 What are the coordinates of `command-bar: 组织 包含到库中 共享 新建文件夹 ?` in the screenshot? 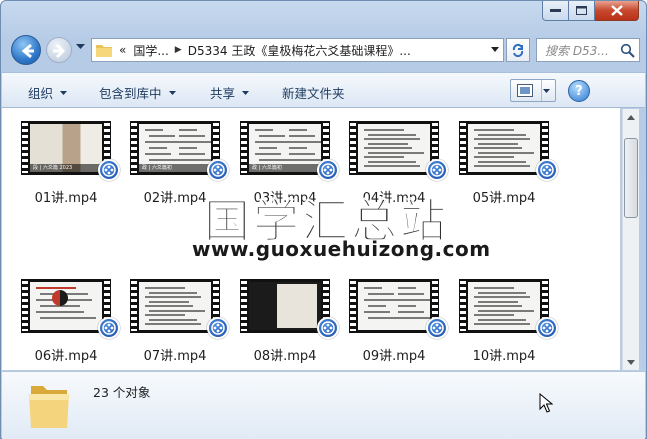 It's located at (323, 90).